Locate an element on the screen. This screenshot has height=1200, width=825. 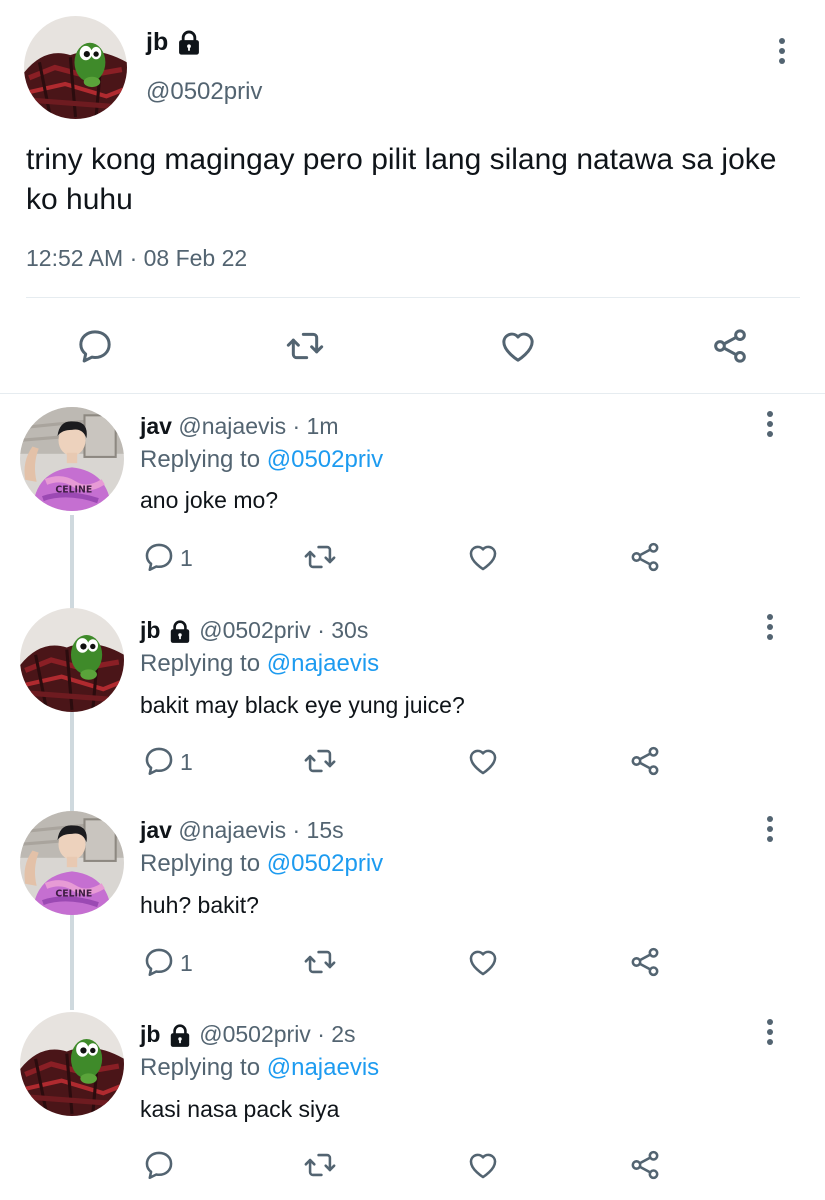
reply-header: jb @0502priv · 30s is located at coordinates (254, 631).